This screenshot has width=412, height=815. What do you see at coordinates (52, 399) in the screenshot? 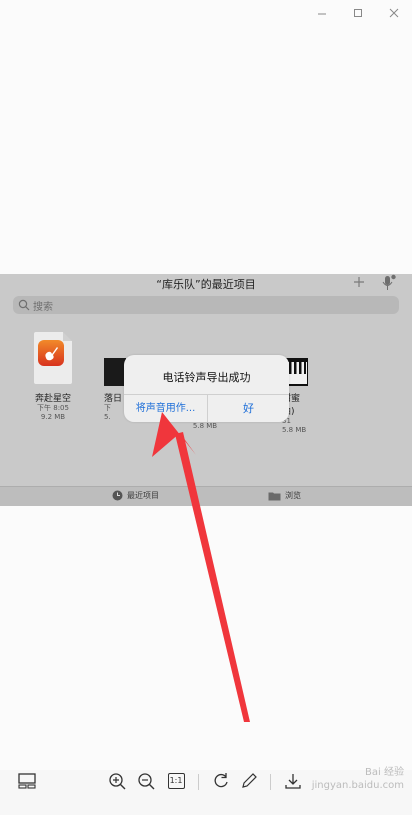
I see `file-name: 奔赴星空` at bounding box center [52, 399].